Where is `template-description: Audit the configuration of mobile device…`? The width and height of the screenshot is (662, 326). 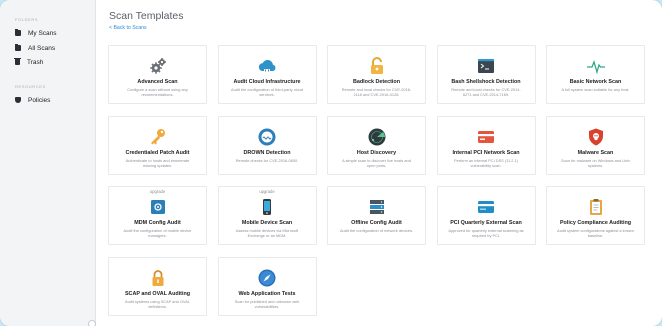
template-description: Audit the configuration of mobile device… is located at coordinates (157, 233).